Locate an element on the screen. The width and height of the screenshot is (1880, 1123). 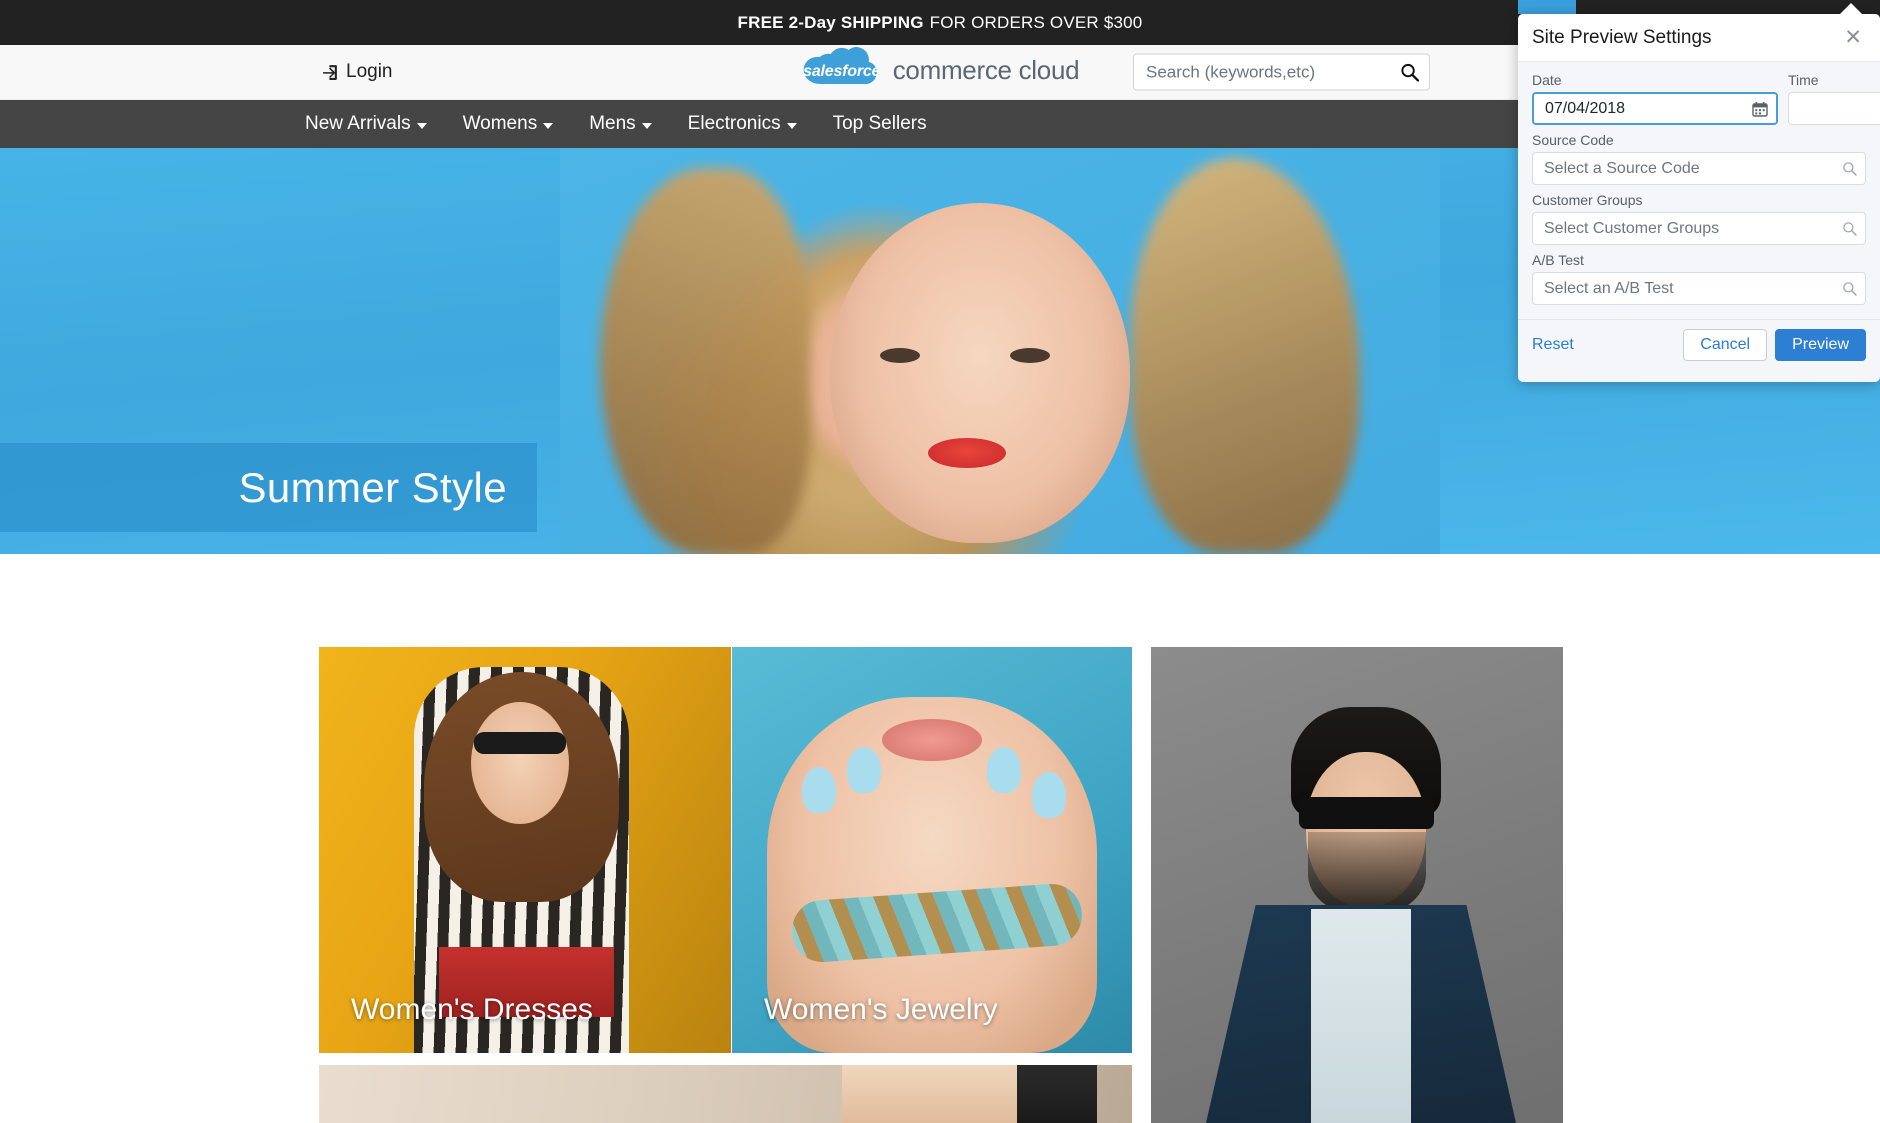
category-tile-caption: Women's Dresses is located at coordinates (472, 1009).